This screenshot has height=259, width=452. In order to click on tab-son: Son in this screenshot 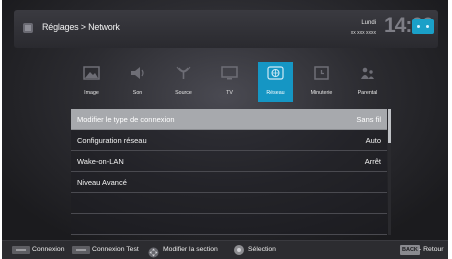, I will do `click(137, 82)`.